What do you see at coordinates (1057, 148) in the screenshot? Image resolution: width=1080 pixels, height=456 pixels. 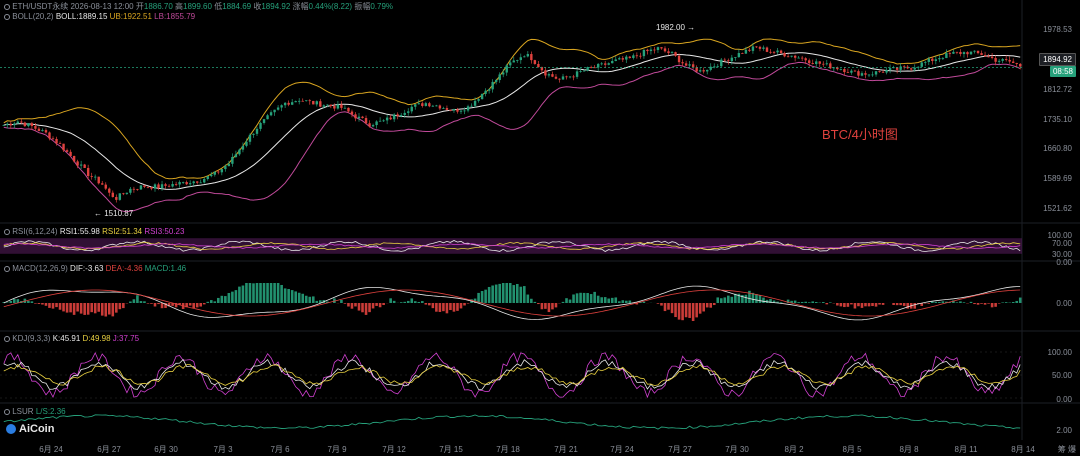 I see `price-axis-label: 1660.80` at bounding box center [1057, 148].